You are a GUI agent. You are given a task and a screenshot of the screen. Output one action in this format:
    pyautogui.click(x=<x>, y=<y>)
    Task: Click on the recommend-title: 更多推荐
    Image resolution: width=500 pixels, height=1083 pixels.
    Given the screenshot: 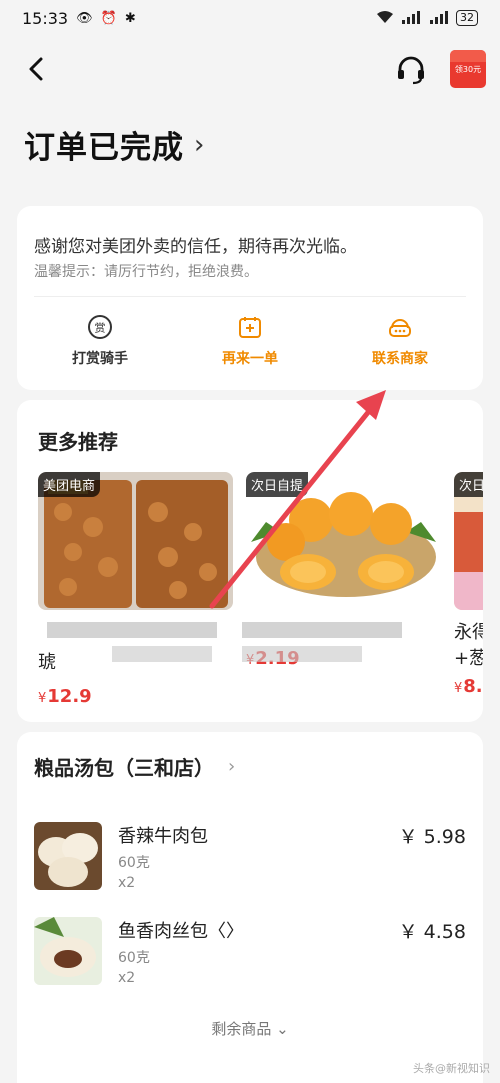 What is the action you would take?
    pyautogui.click(x=78, y=442)
    